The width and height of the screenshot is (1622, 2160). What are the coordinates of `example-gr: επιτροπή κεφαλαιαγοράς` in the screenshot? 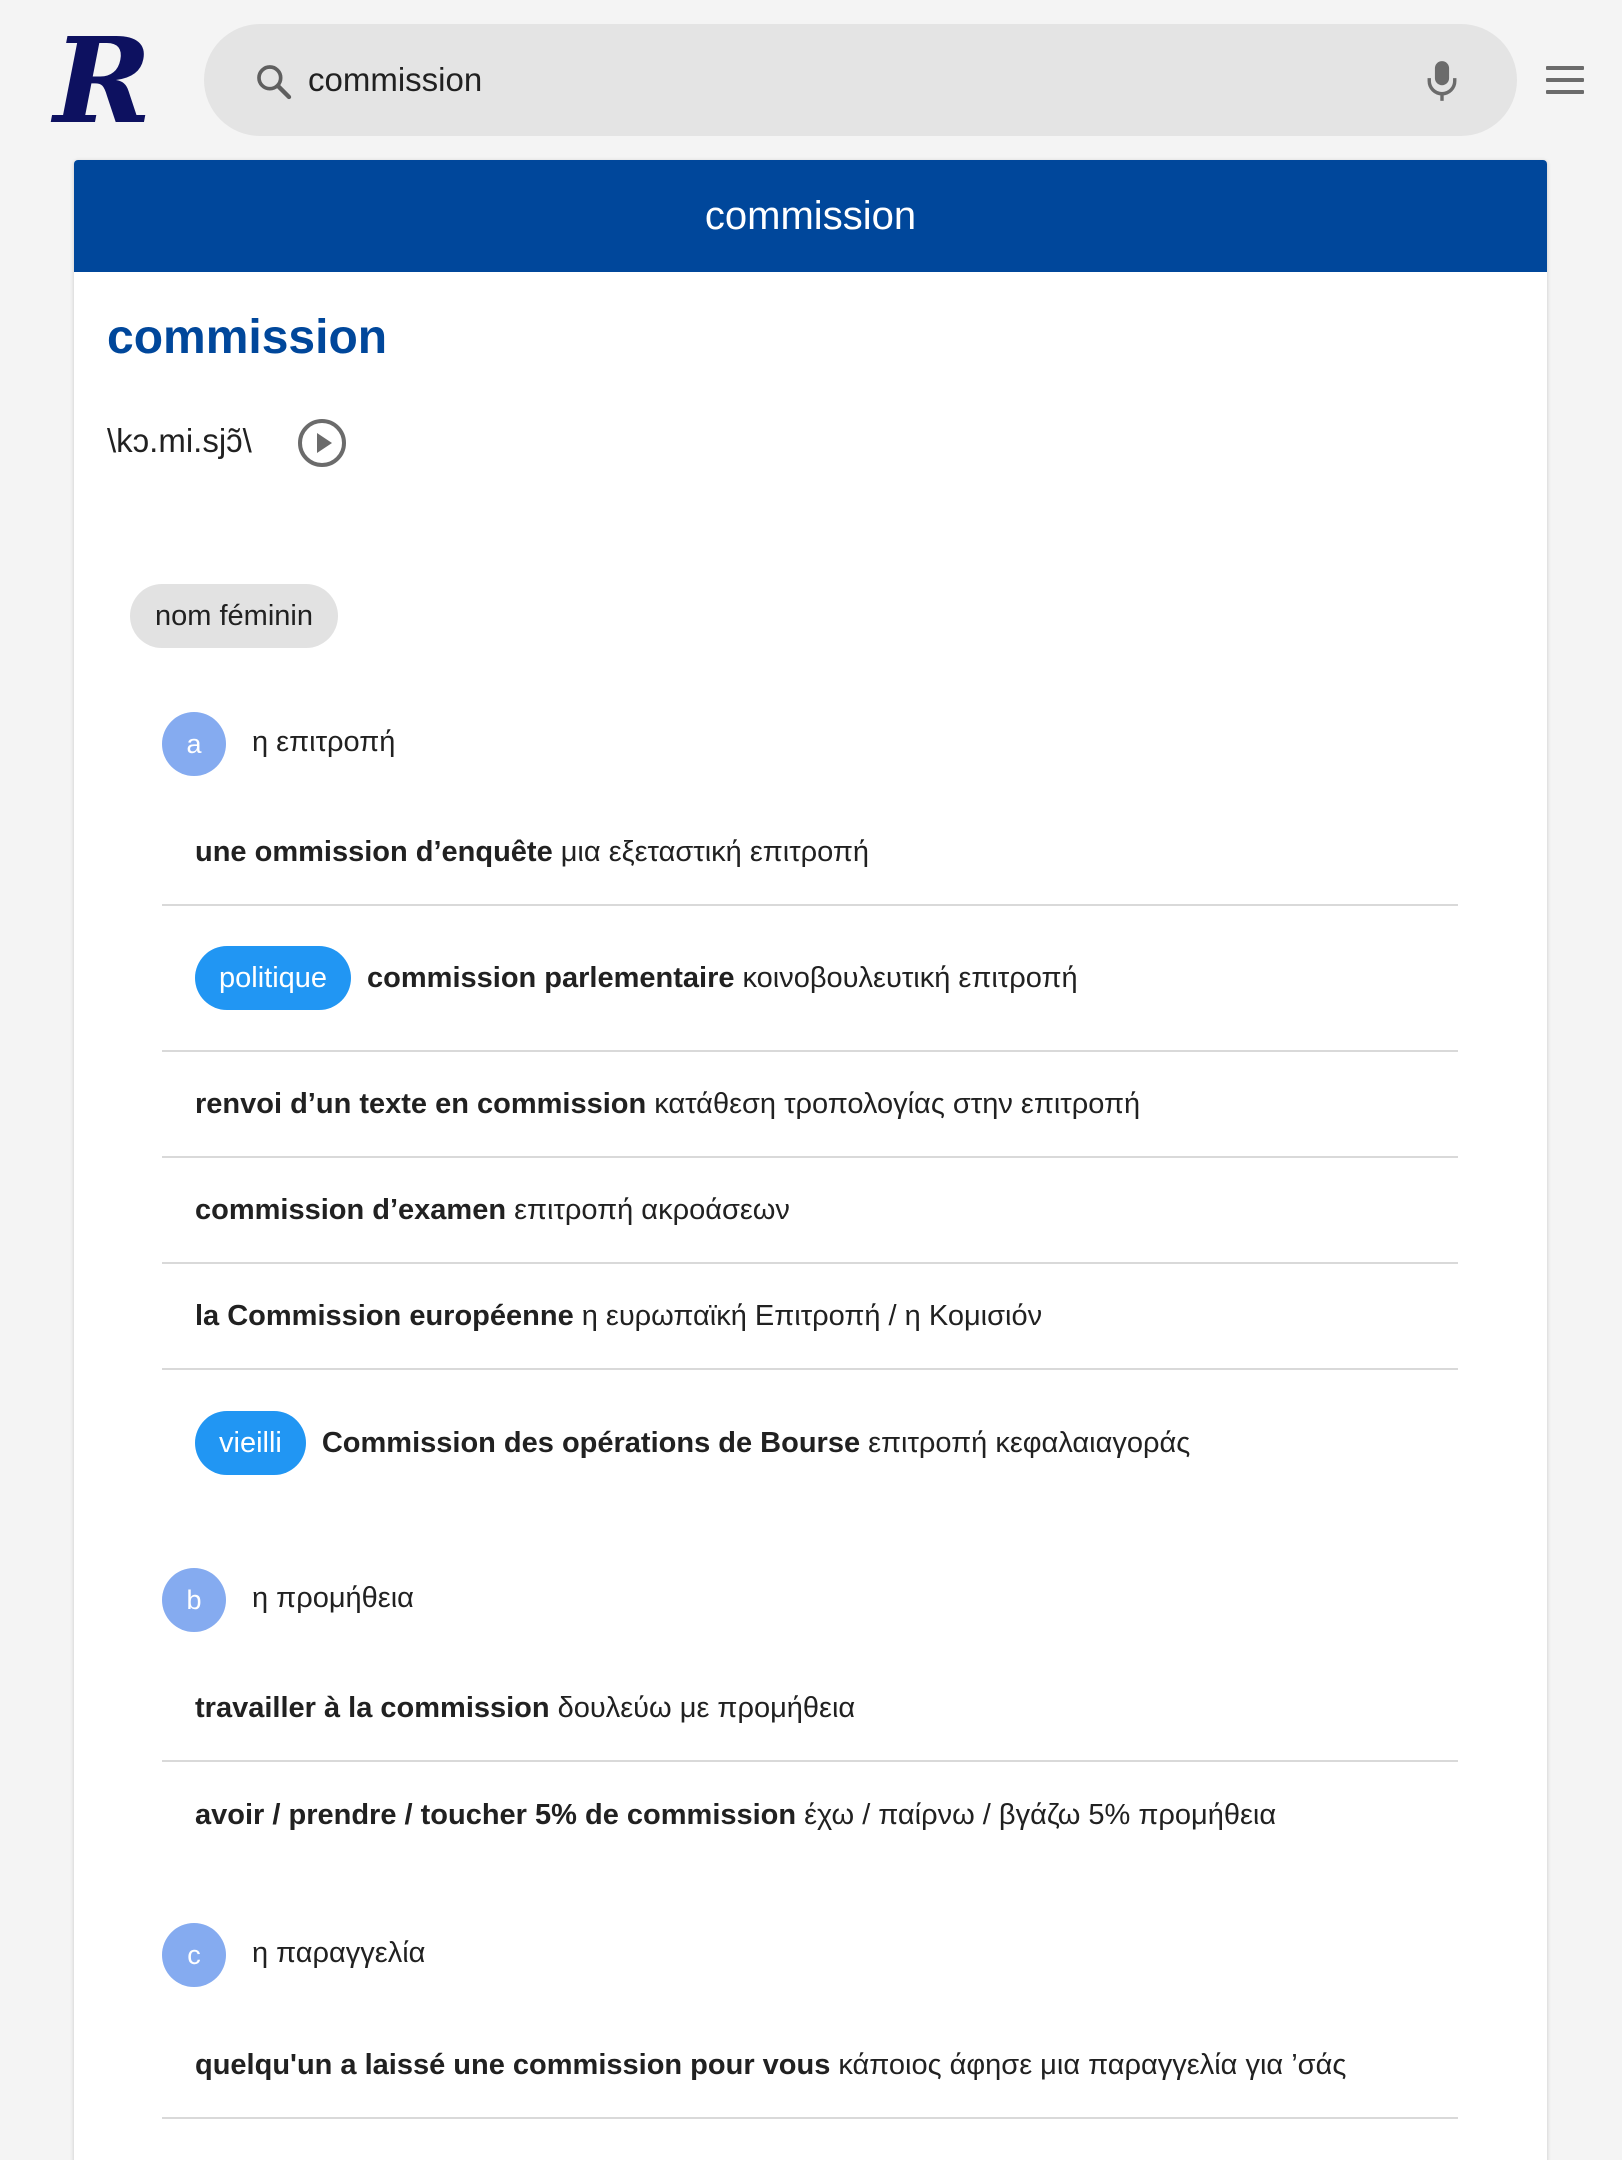 It's located at (1029, 1442).